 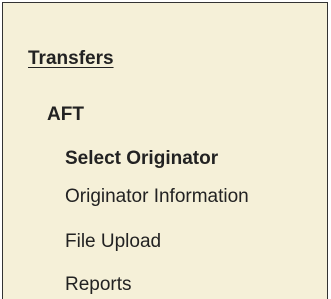 What do you see at coordinates (65, 115) in the screenshot?
I see `nav-link-aft: AFT` at bounding box center [65, 115].